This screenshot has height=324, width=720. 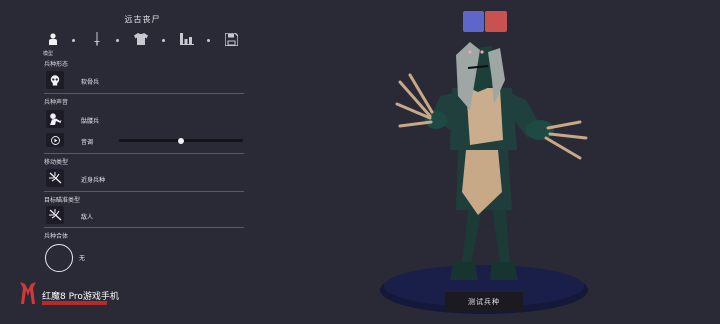 I want to click on editor-steps, so click(x=144, y=41).